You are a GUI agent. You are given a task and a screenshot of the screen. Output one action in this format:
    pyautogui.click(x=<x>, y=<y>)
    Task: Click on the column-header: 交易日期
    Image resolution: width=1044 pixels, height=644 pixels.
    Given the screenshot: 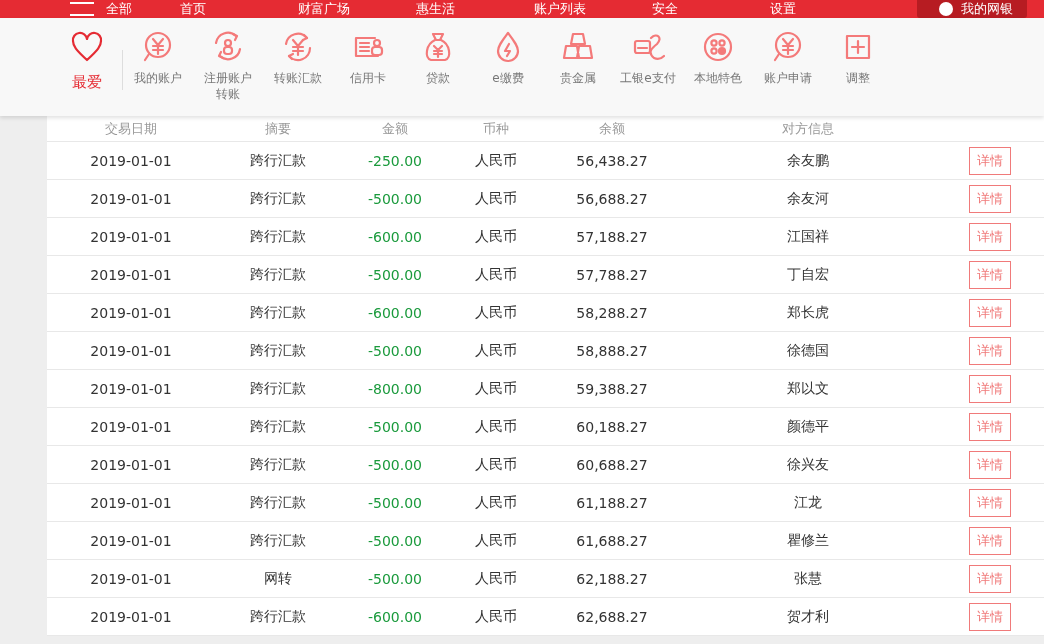 What is the action you would take?
    pyautogui.click(x=131, y=128)
    